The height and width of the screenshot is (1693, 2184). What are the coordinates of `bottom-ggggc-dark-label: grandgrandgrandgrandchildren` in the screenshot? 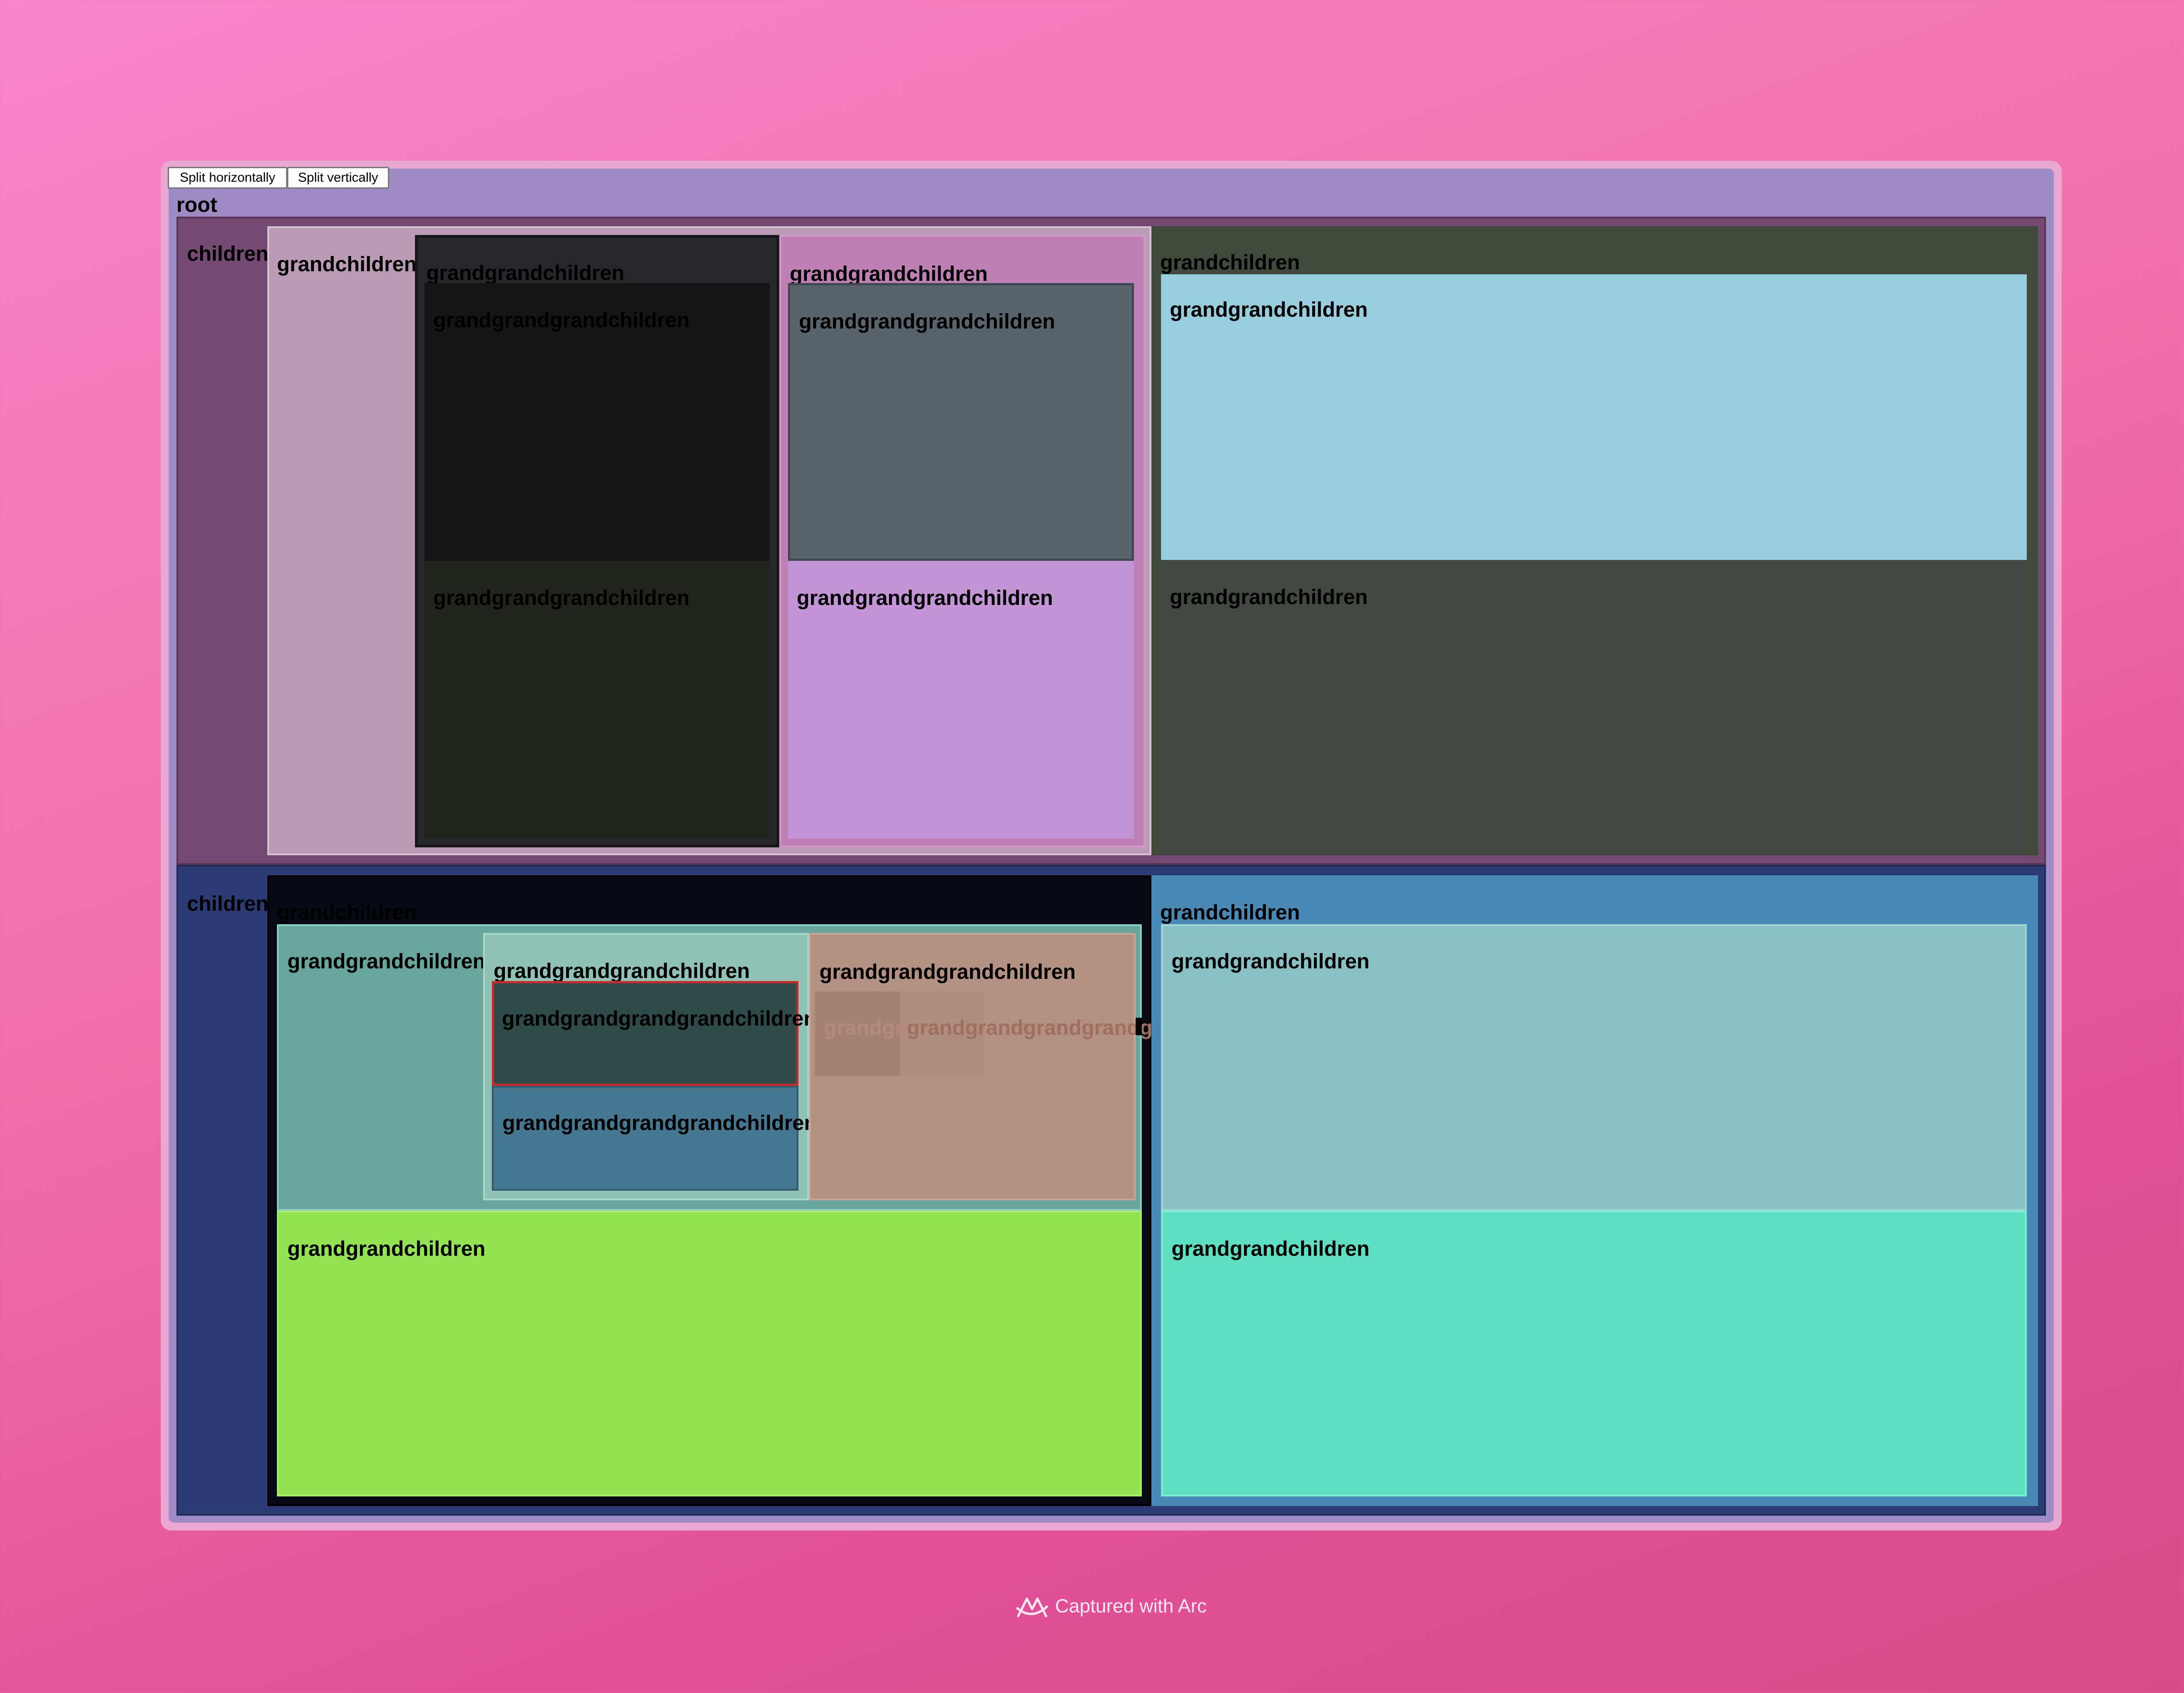 It's located at (659, 1018).